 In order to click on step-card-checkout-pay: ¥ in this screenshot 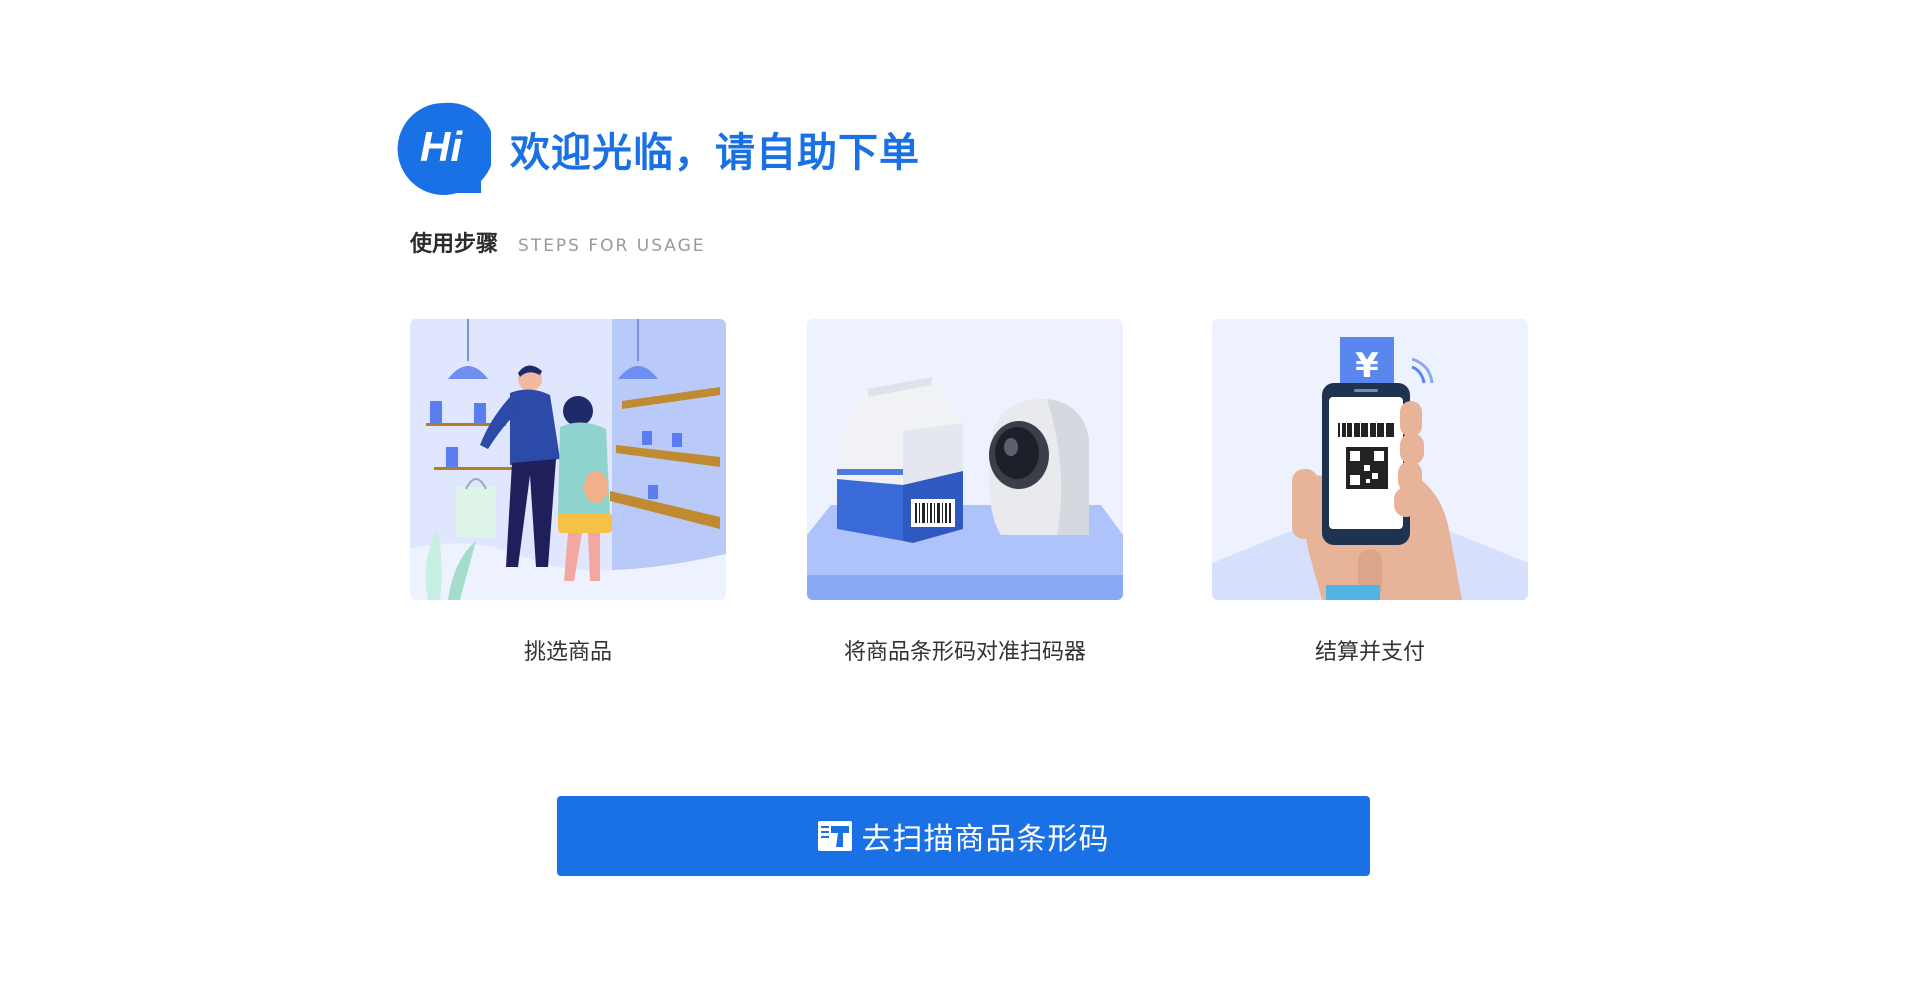, I will do `click(1370, 459)`.